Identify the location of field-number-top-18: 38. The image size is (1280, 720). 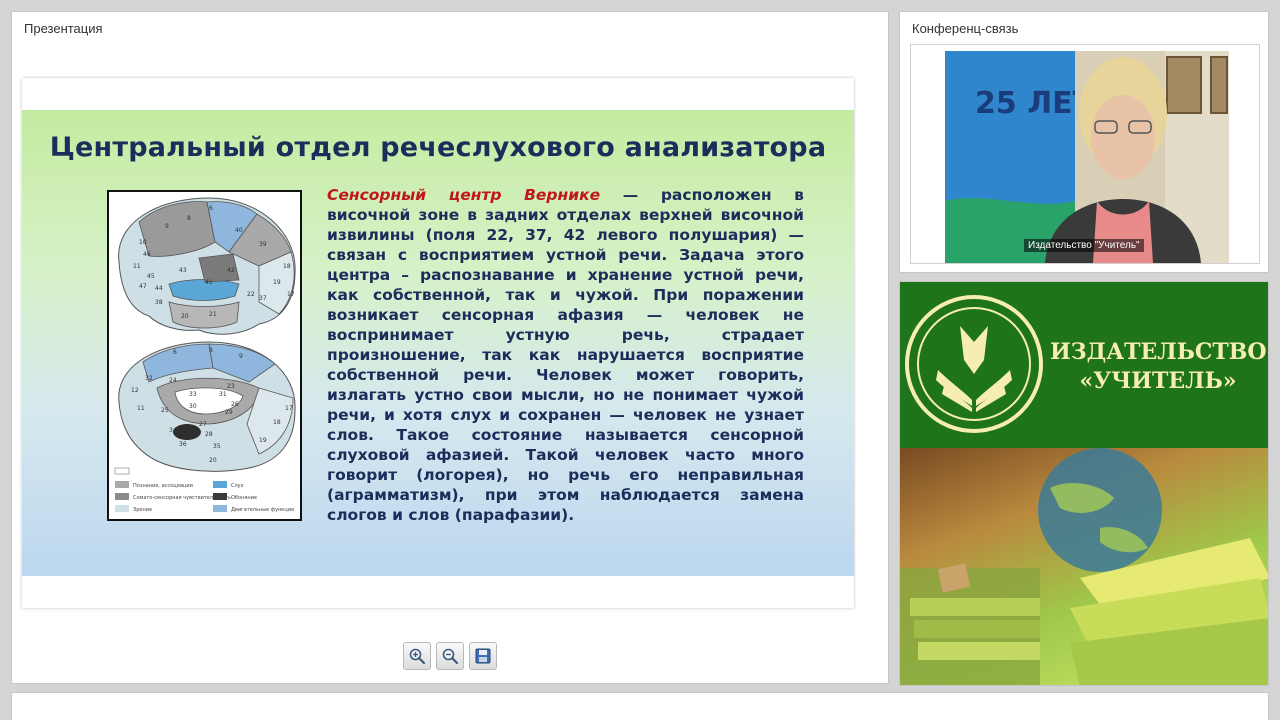
(159, 302).